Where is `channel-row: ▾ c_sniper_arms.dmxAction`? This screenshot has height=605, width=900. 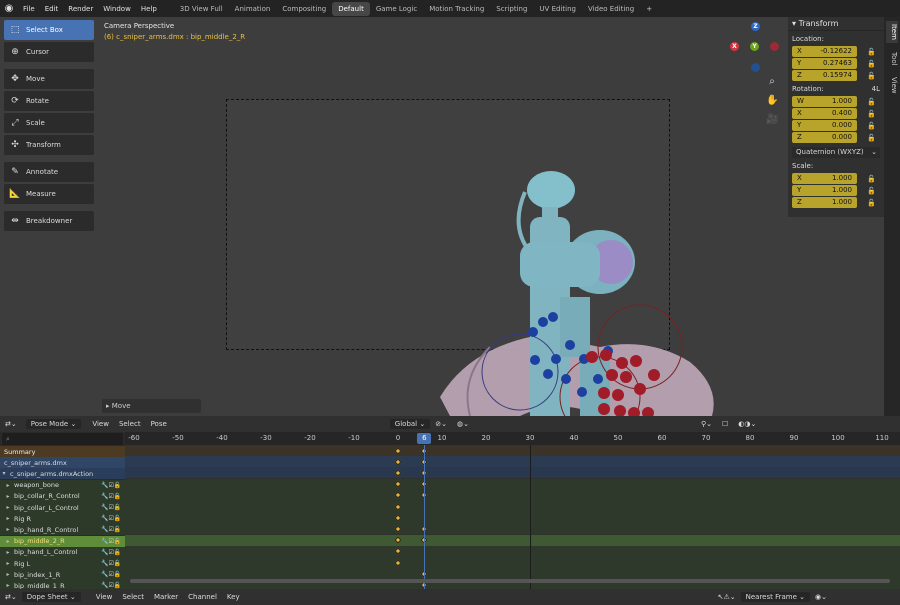 channel-row: ▾ c_sniper_arms.dmxAction is located at coordinates (62, 474).